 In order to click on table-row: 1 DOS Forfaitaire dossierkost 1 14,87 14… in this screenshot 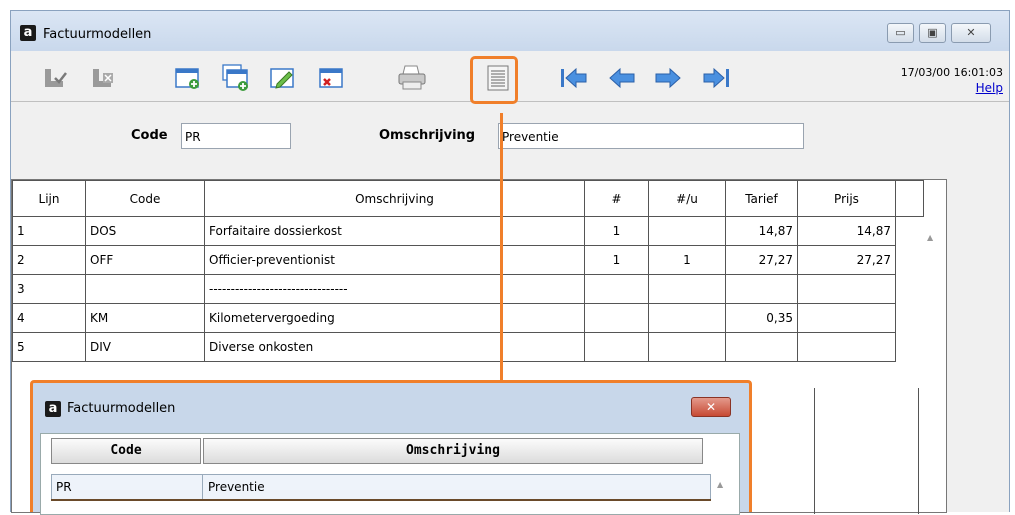, I will do `click(468, 231)`.